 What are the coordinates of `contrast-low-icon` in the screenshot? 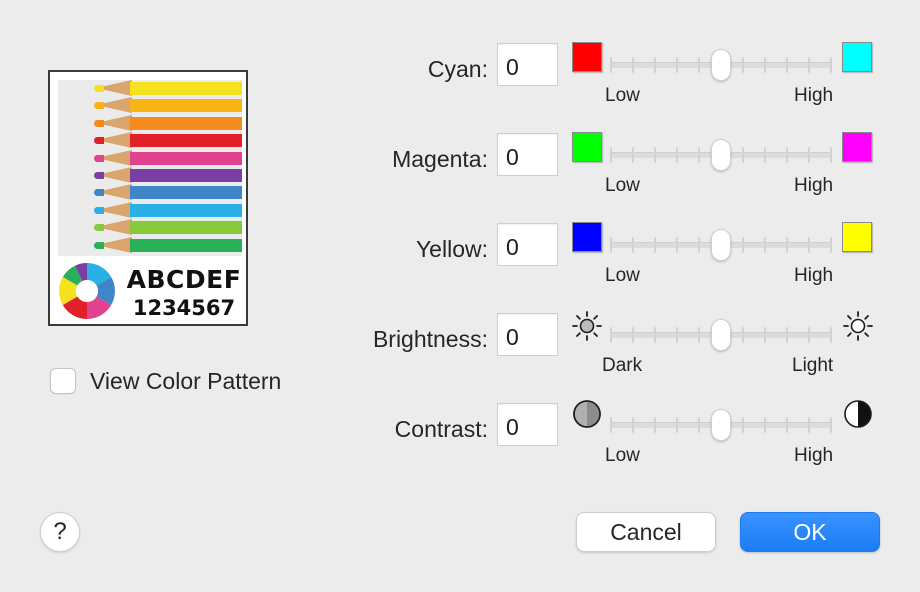 It's located at (587, 414).